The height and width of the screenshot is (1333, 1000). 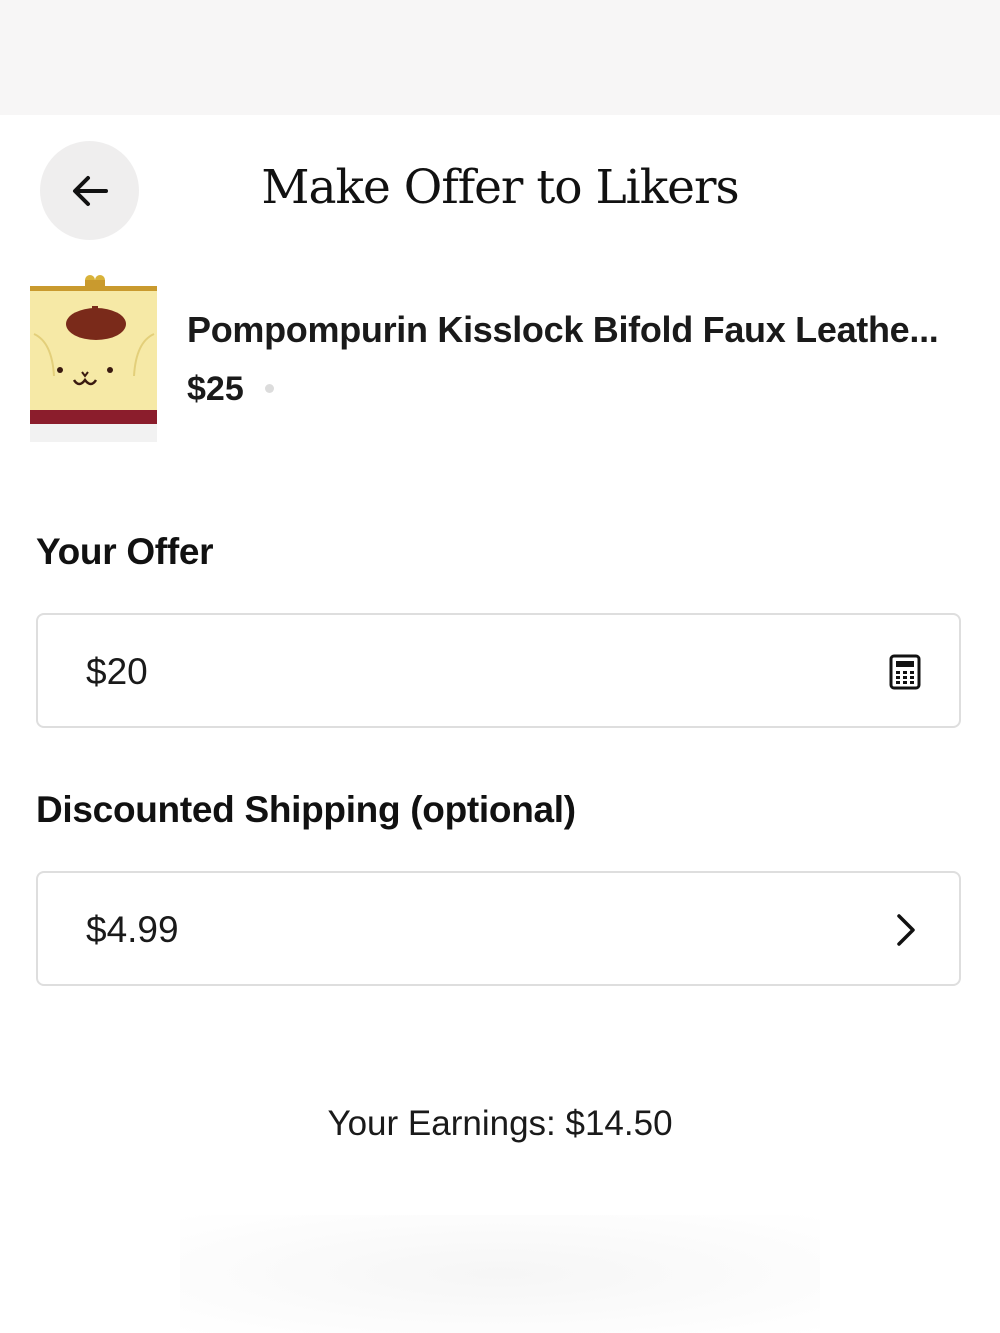 What do you see at coordinates (500, 1274) in the screenshot?
I see `bottom-fade` at bounding box center [500, 1274].